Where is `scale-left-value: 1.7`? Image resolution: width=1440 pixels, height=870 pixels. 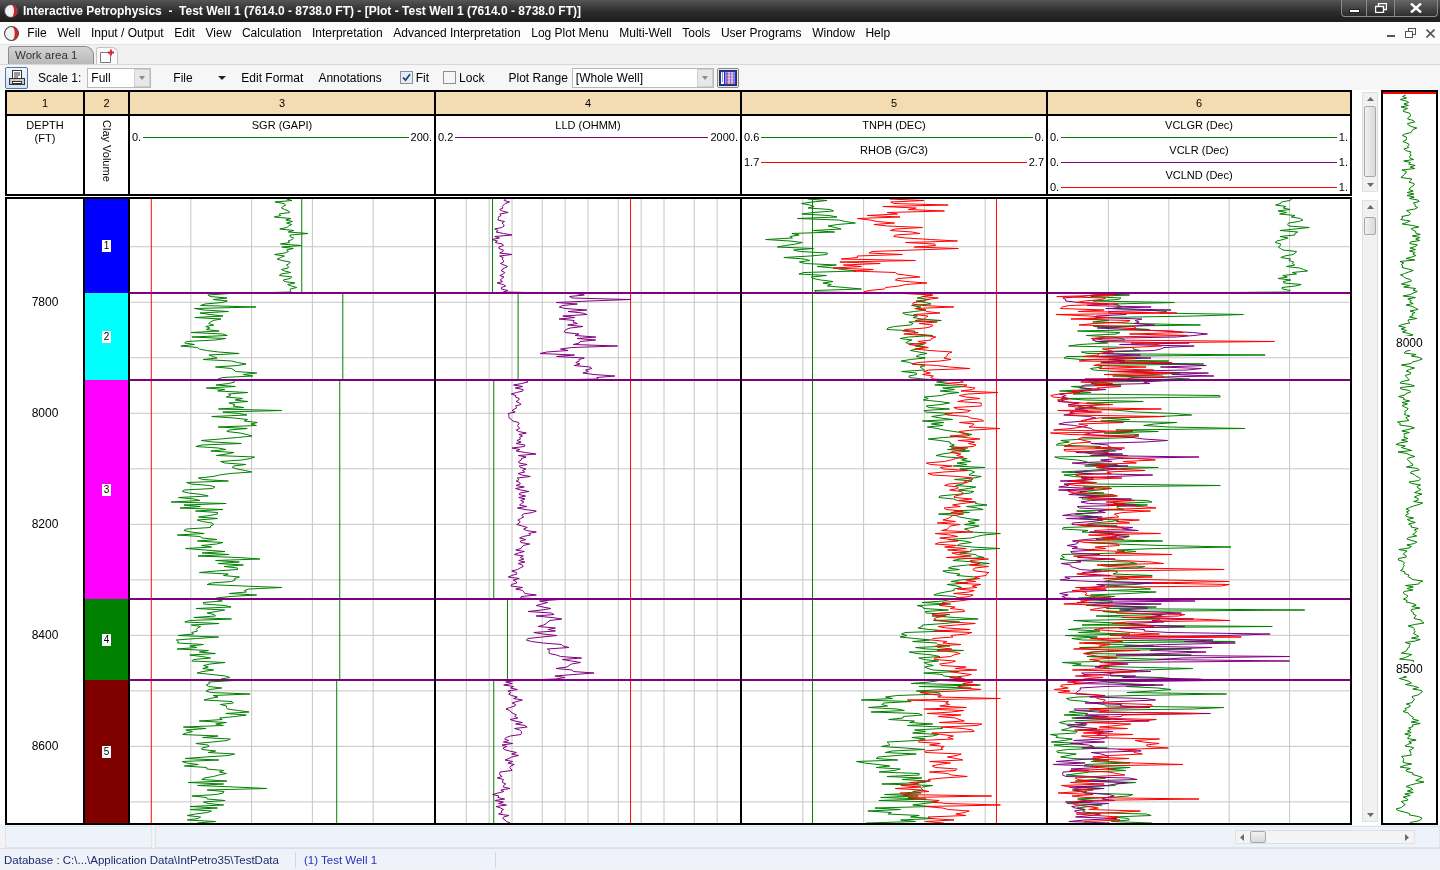
scale-left-value: 1.7 is located at coordinates (752, 162).